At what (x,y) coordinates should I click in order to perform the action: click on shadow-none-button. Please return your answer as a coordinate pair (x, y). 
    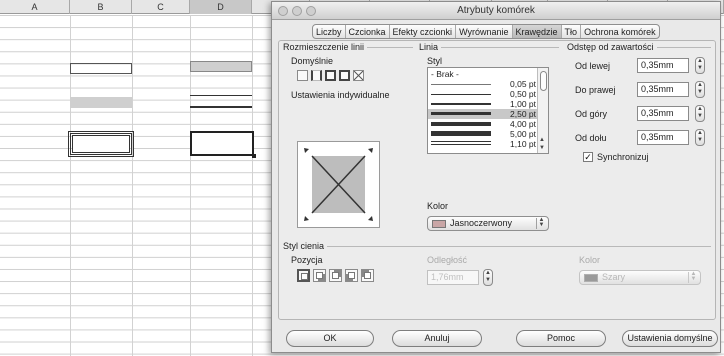
    Looking at the image, I should click on (303, 275).